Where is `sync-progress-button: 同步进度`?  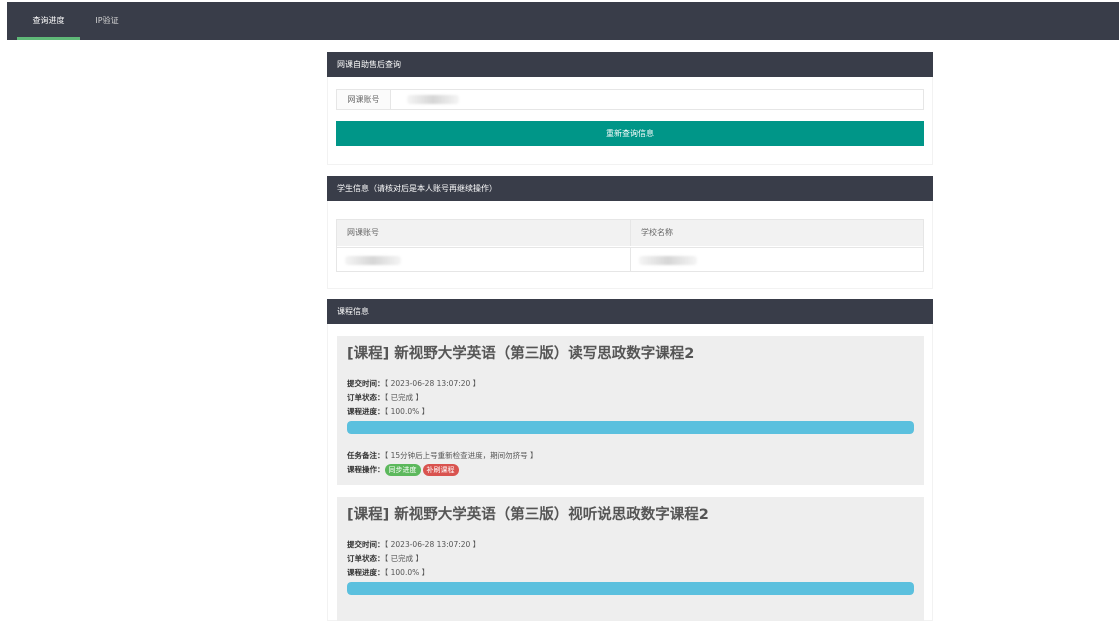 sync-progress-button: 同步进度 is located at coordinates (402, 470).